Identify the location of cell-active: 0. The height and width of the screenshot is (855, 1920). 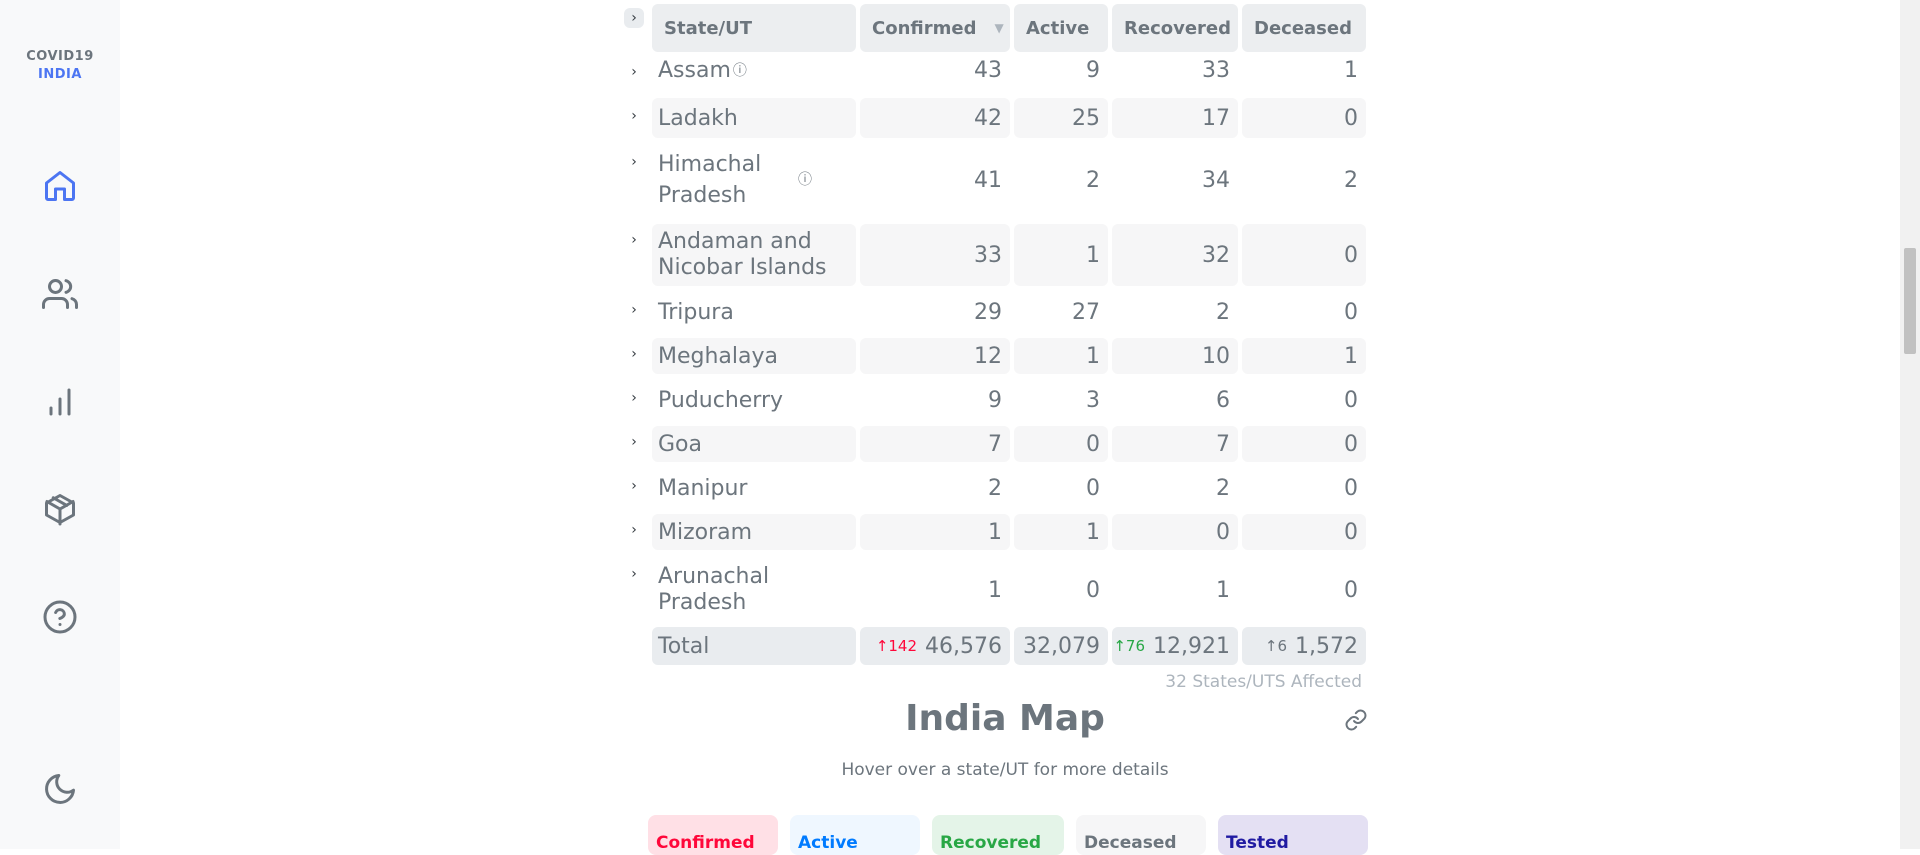
(1093, 590).